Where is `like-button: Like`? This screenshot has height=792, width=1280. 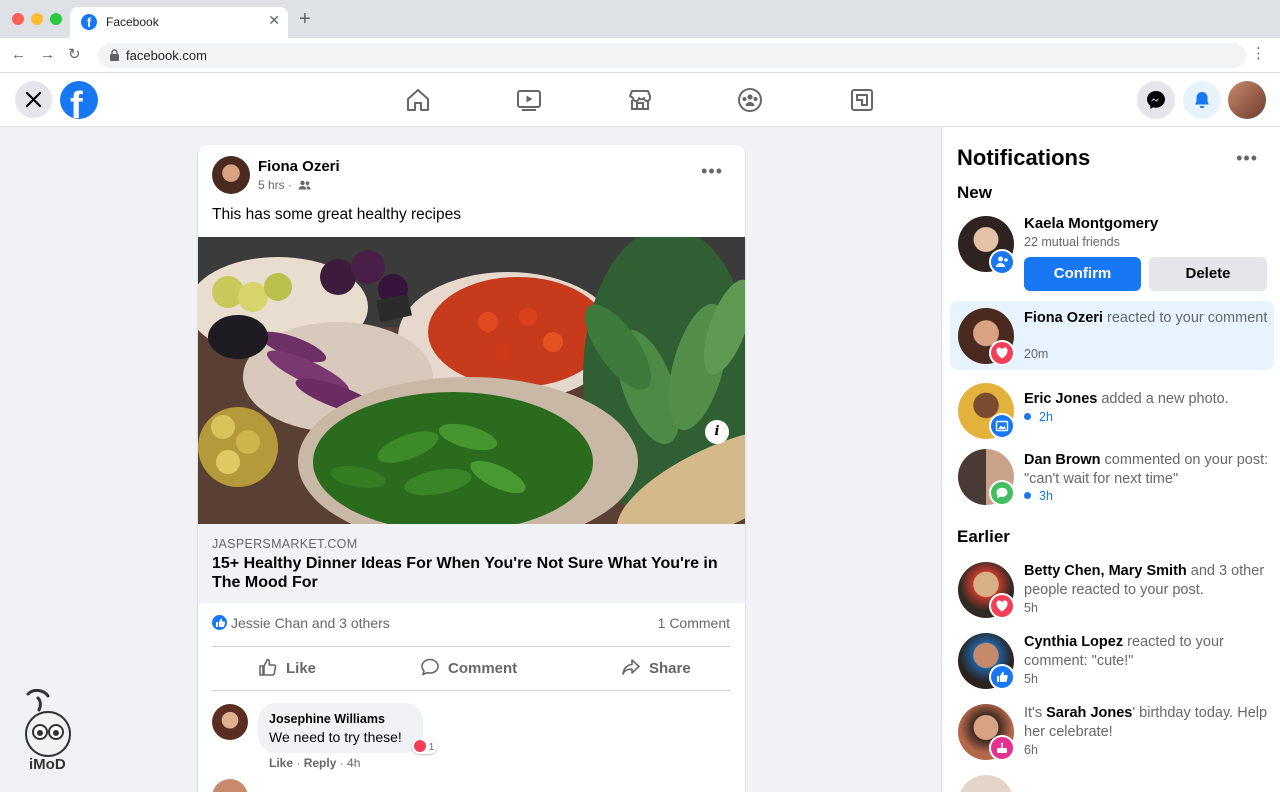 like-button: Like is located at coordinates (287, 668).